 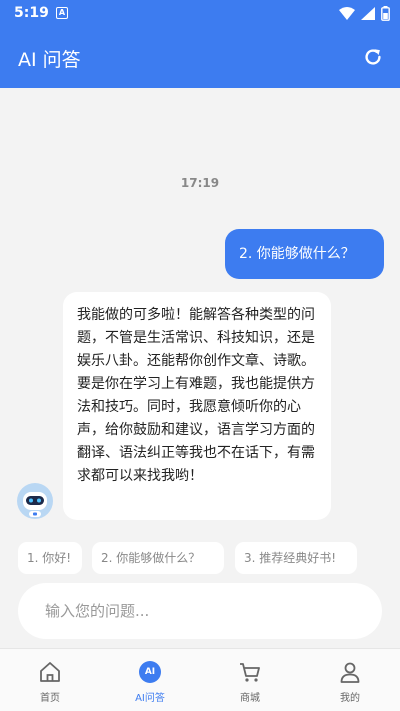 I want to click on notification-icon: A, so click(x=62, y=13).